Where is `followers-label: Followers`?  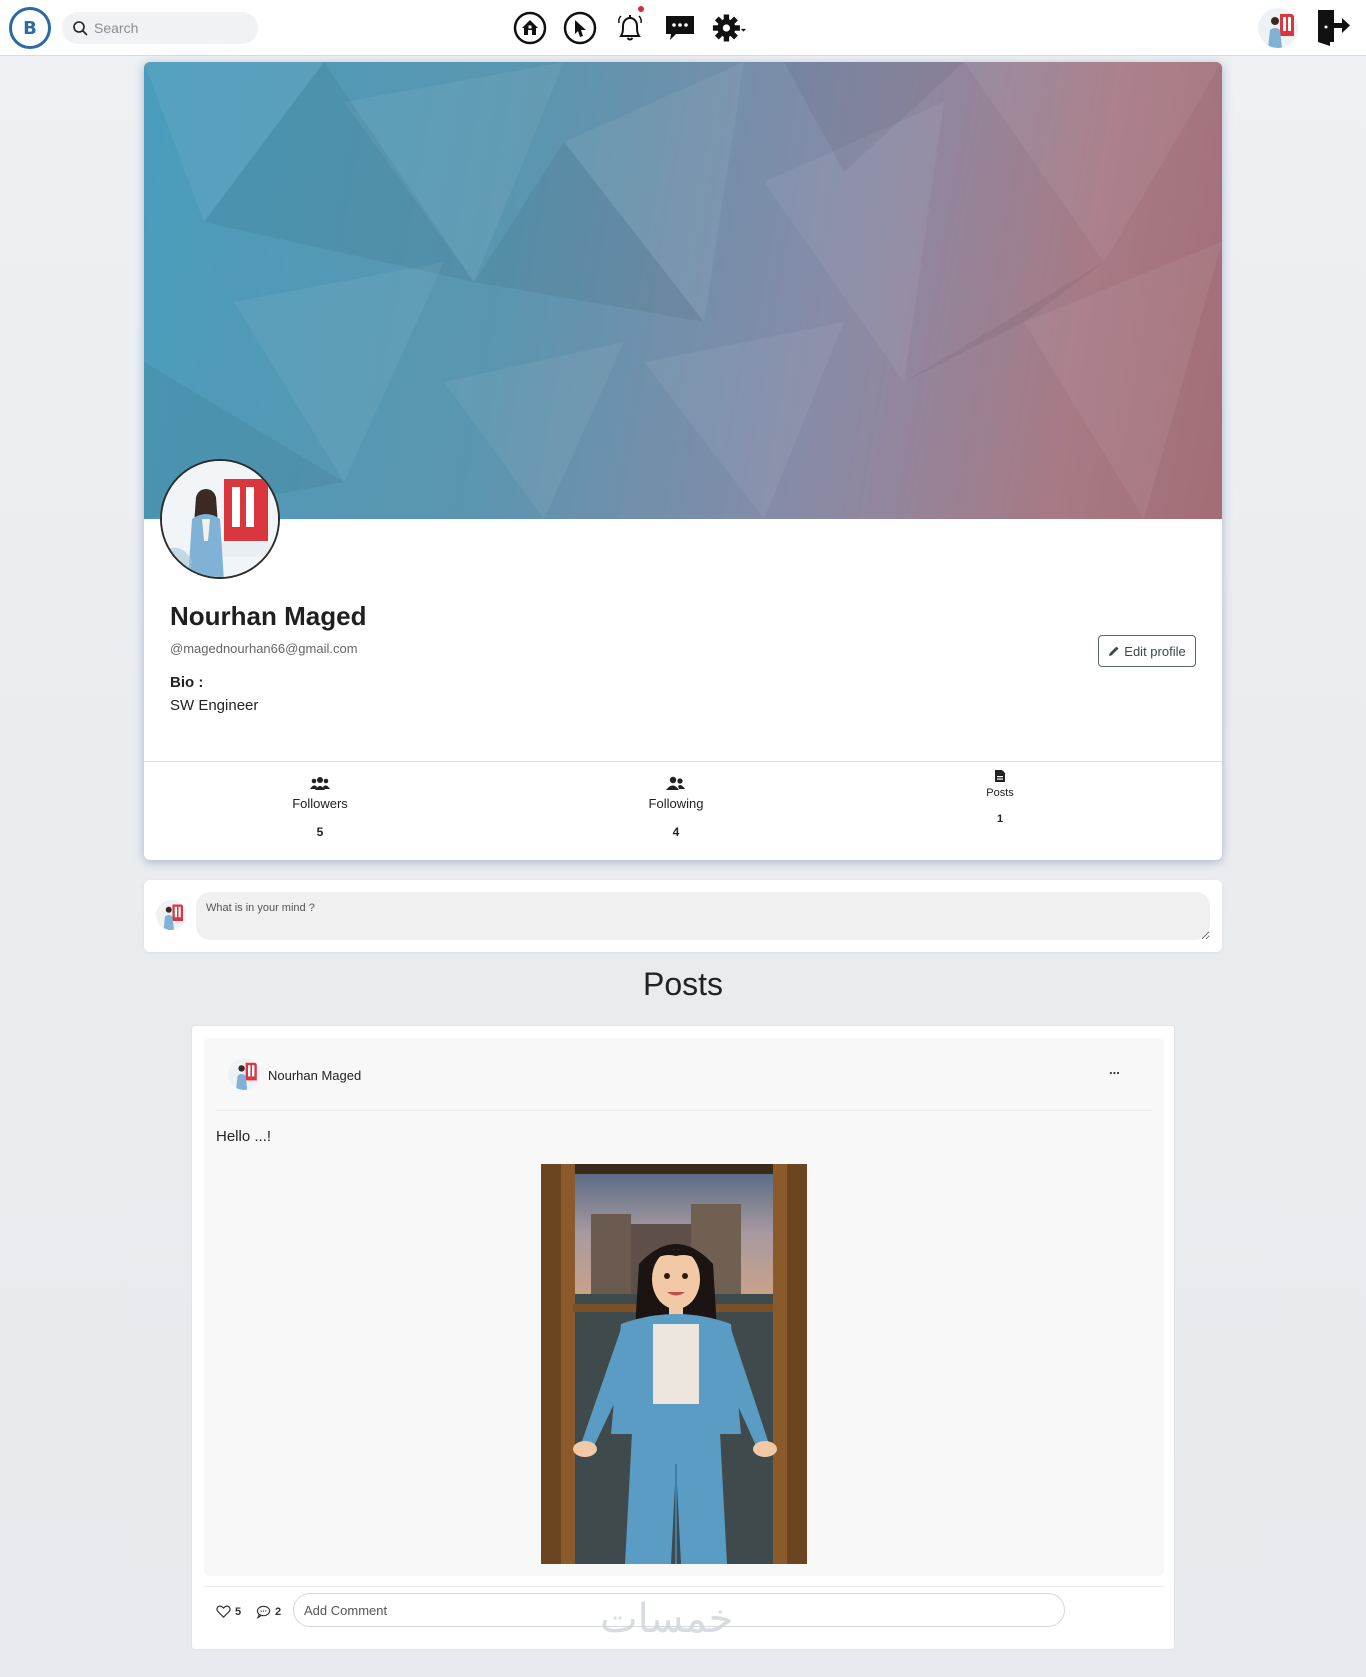 followers-label: Followers is located at coordinates (320, 803).